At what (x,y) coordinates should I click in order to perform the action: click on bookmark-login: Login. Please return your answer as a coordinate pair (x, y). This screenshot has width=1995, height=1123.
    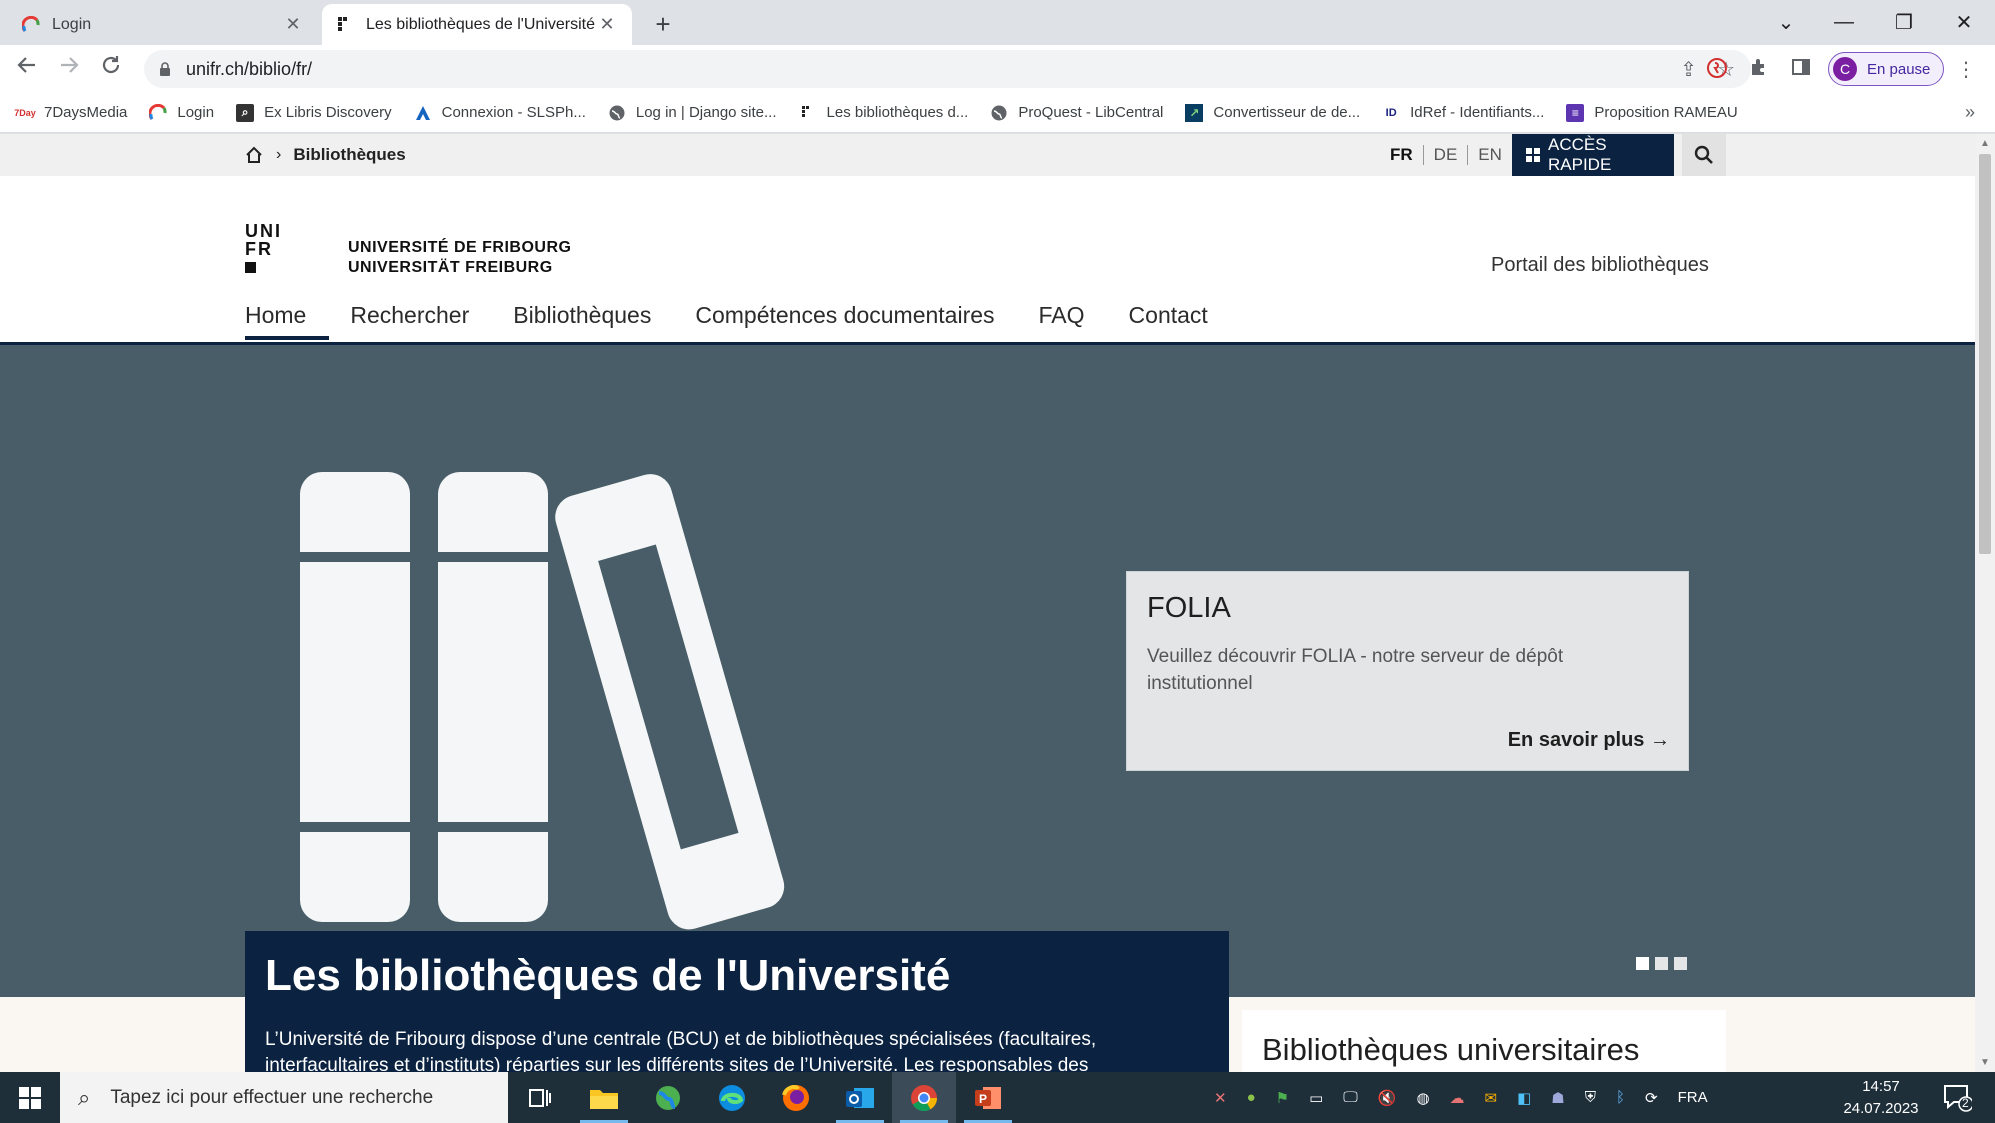
    Looking at the image, I should click on (181, 112).